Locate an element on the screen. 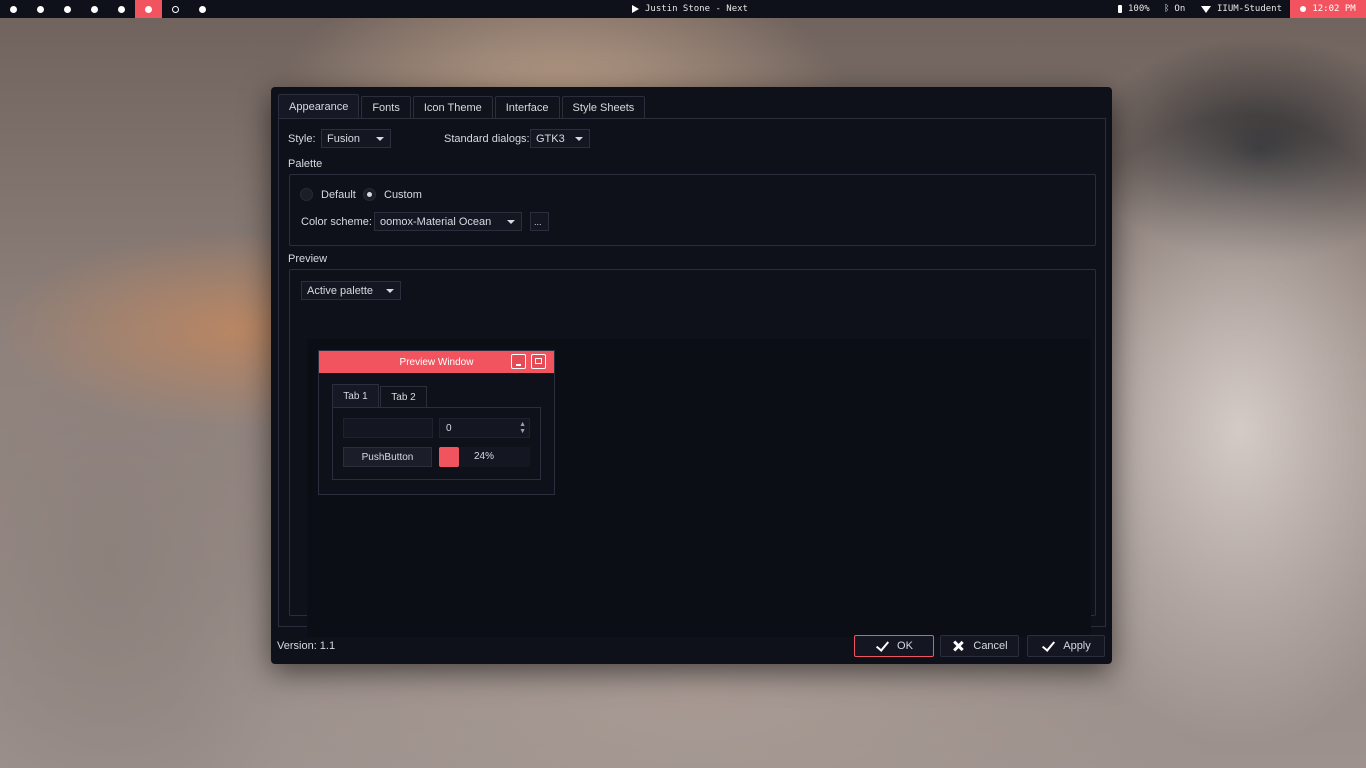 This screenshot has width=1366, height=768. wifi-icon is located at coordinates (1206, 9).